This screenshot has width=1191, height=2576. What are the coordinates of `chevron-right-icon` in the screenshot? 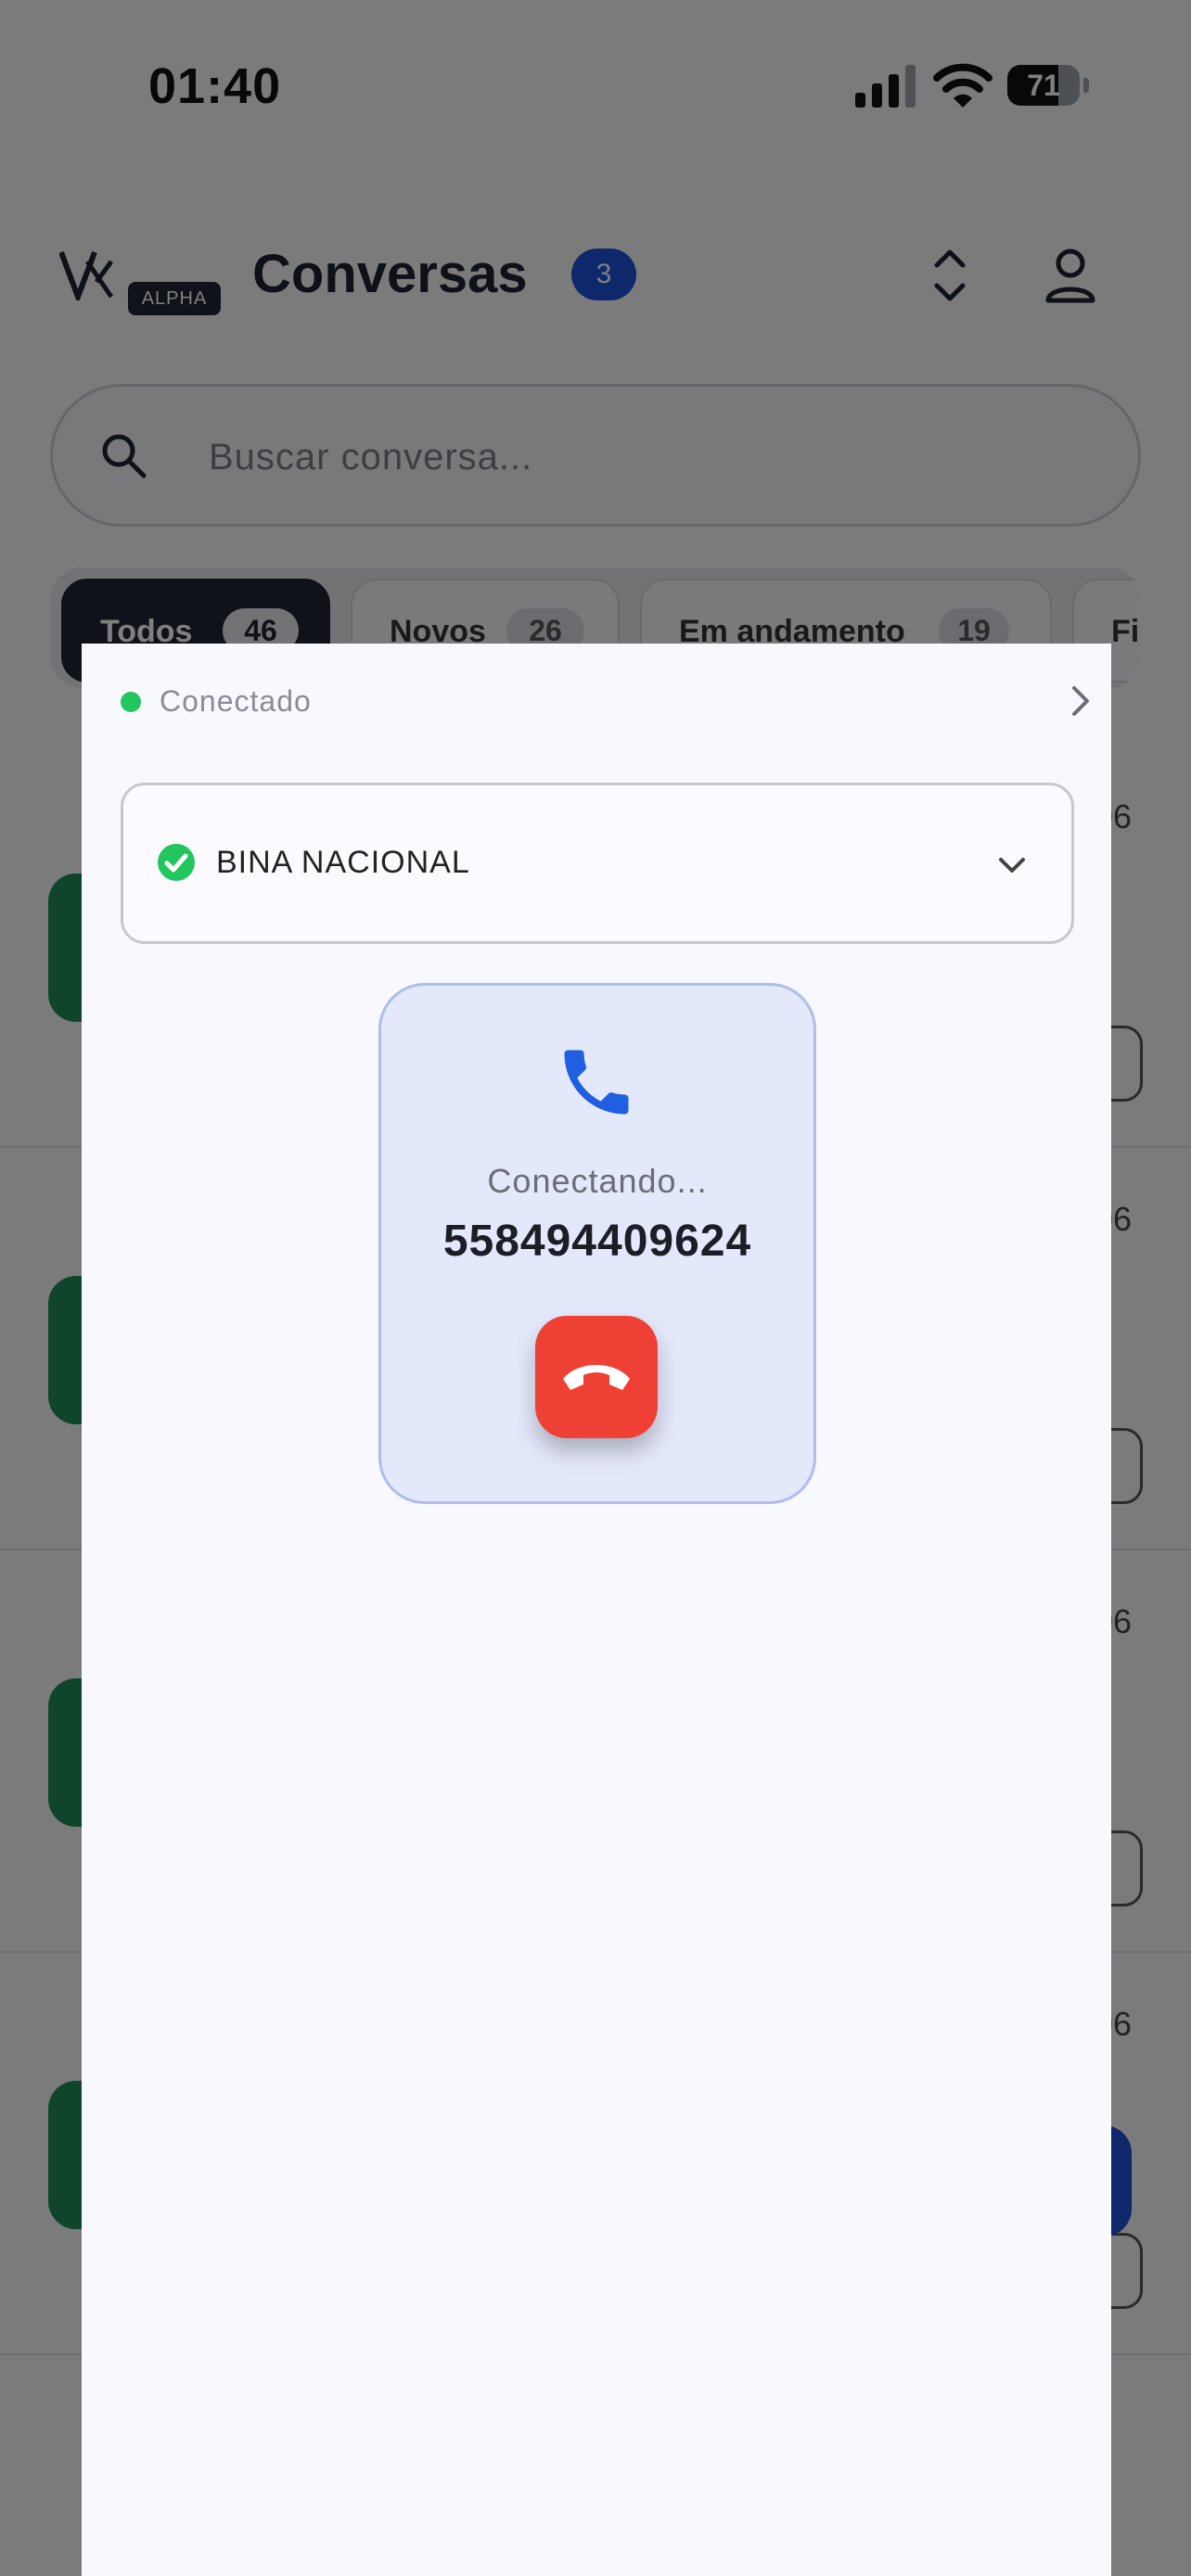 It's located at (1080, 701).